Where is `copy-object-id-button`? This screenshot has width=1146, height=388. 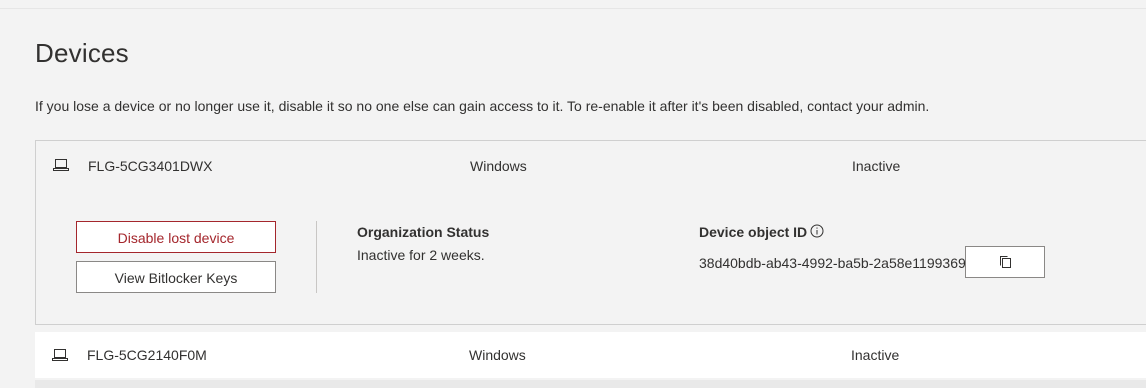
copy-object-id-button is located at coordinates (1005, 262).